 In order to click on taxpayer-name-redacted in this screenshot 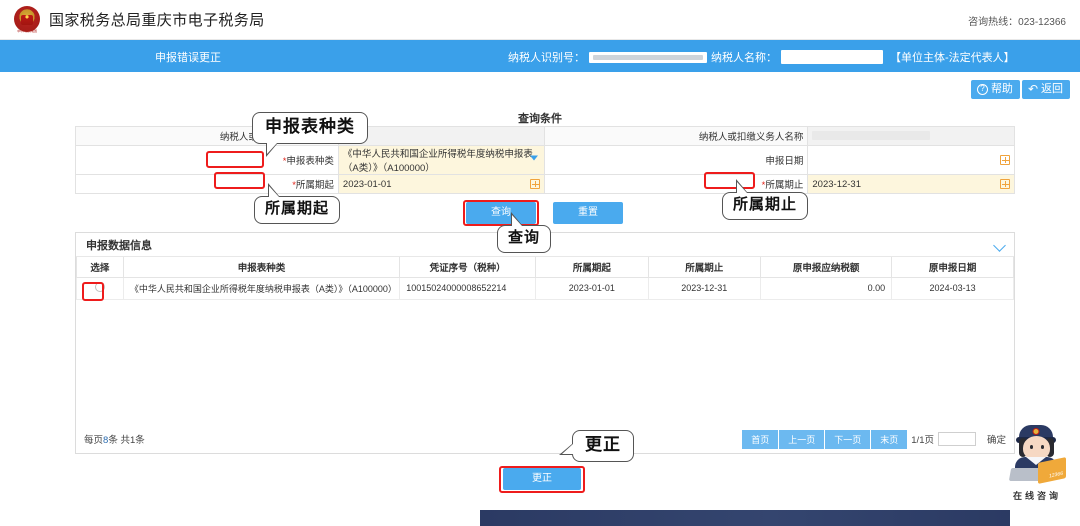, I will do `click(832, 57)`.